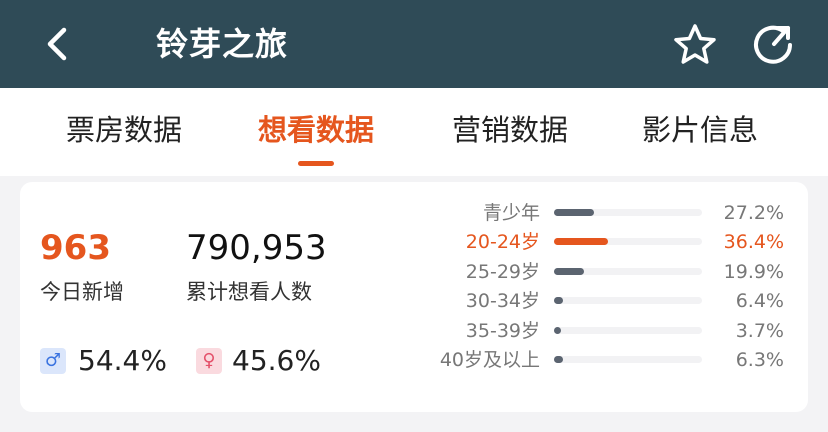  What do you see at coordinates (316, 130) in the screenshot?
I see `tab-want-to-see: 想看数据` at bounding box center [316, 130].